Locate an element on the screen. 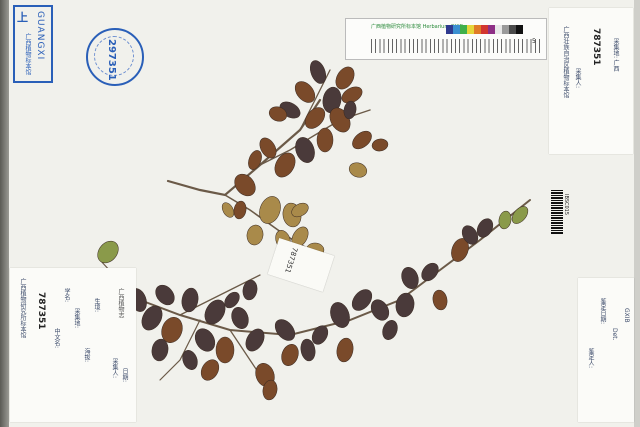 This screenshot has height=427, width=640. br-label-line-1: 鉴定人: is located at coordinates (590, 358).